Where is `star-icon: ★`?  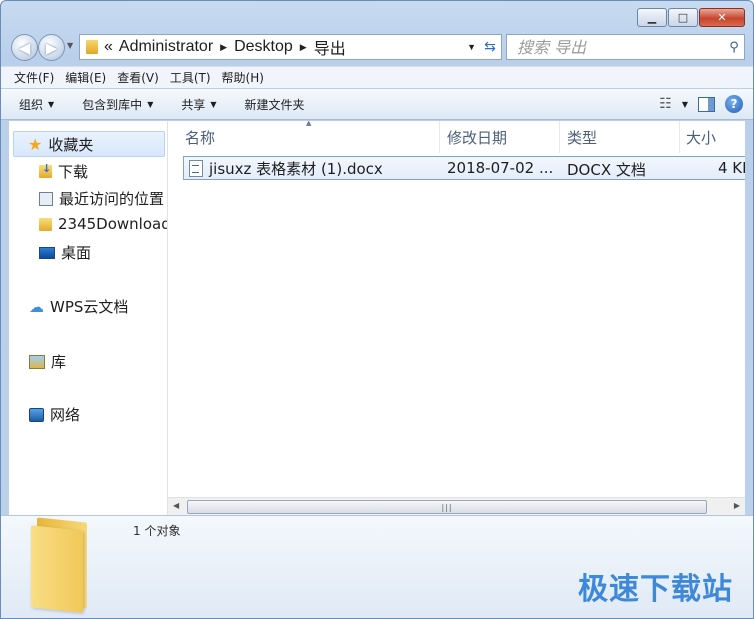
star-icon: ★ is located at coordinates (35, 144).